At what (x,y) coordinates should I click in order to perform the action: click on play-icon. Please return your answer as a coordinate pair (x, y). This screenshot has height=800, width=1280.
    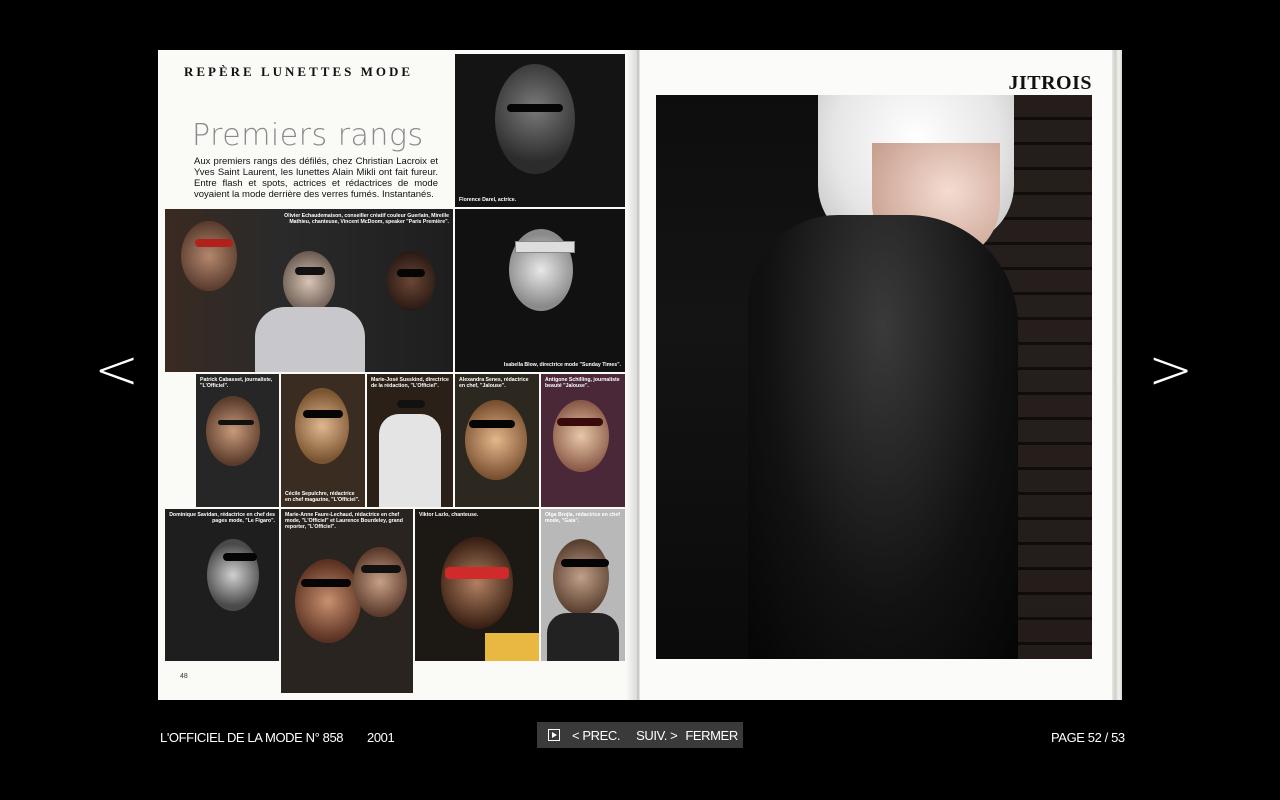
    Looking at the image, I should click on (554, 735).